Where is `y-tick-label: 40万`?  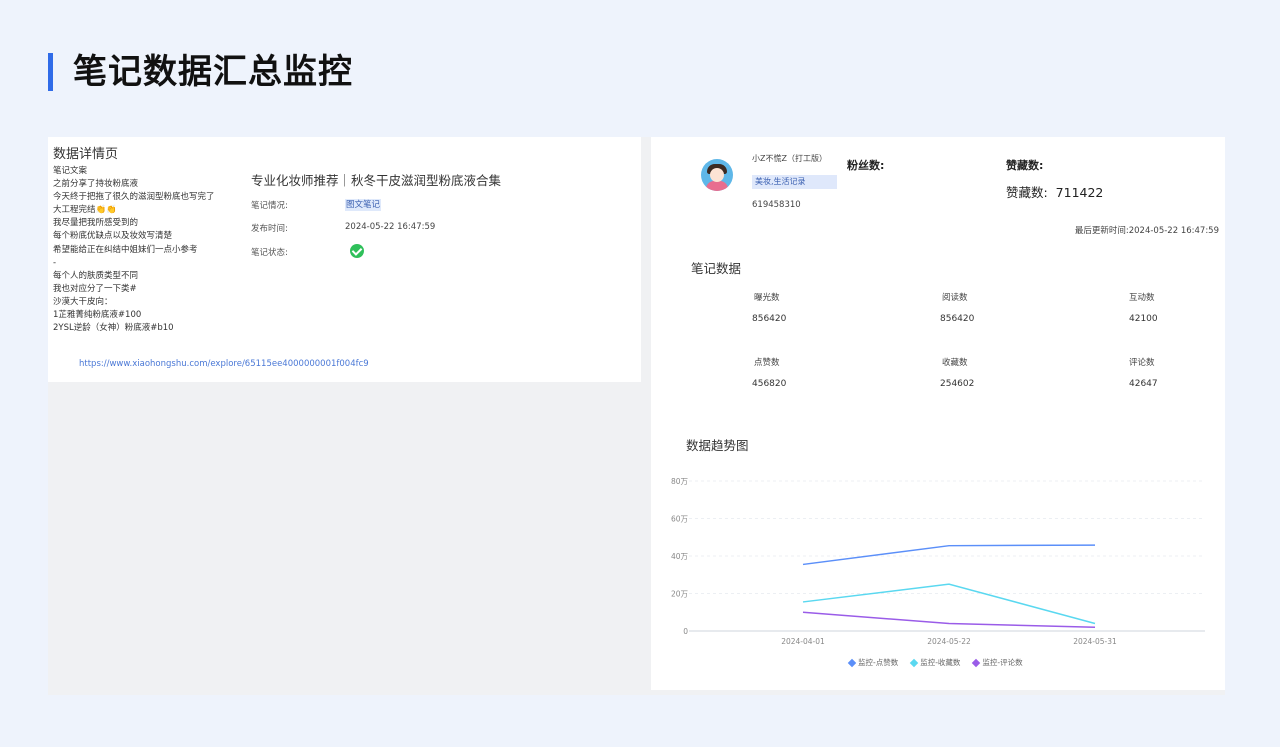 y-tick-label: 40万 is located at coordinates (680, 556).